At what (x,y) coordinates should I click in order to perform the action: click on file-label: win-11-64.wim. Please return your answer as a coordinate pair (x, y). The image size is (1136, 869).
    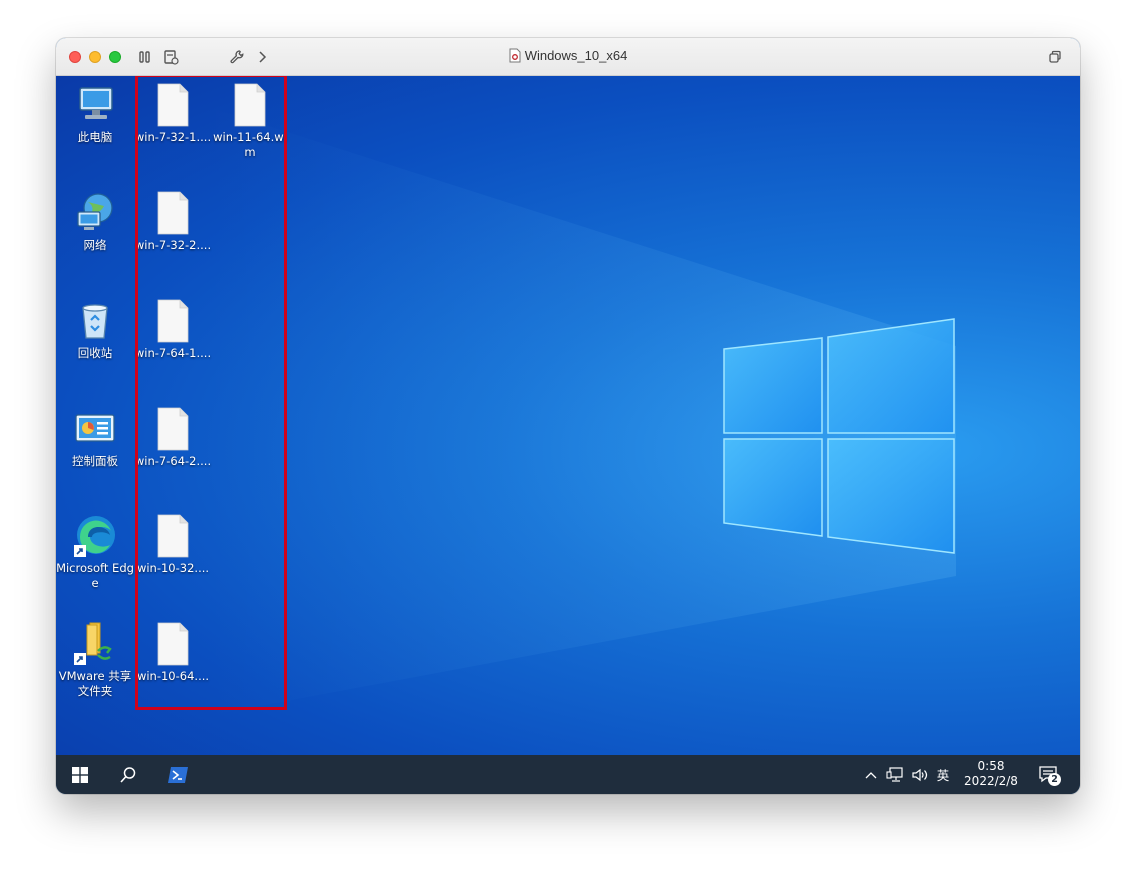
    Looking at the image, I should click on (250, 144).